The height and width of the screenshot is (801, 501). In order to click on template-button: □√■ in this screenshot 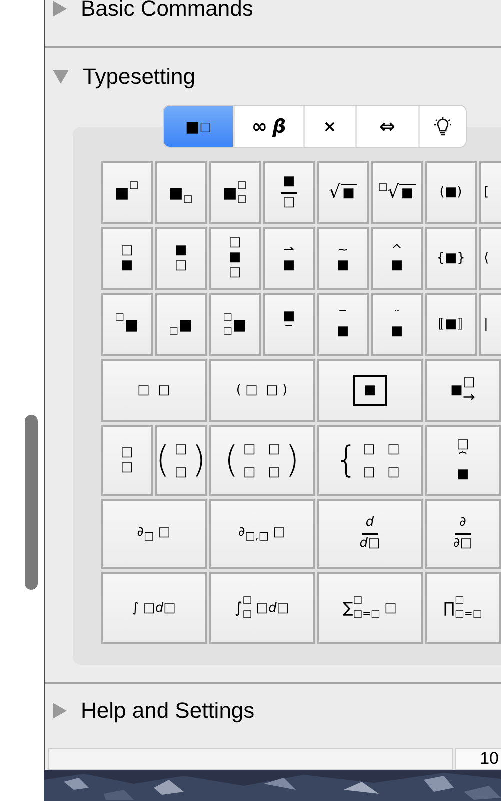, I will do `click(397, 192)`.